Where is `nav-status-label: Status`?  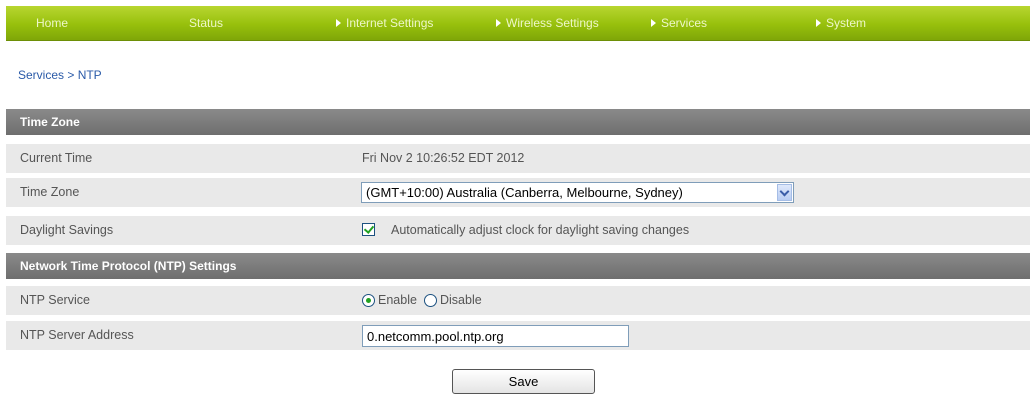 nav-status-label: Status is located at coordinates (206, 23).